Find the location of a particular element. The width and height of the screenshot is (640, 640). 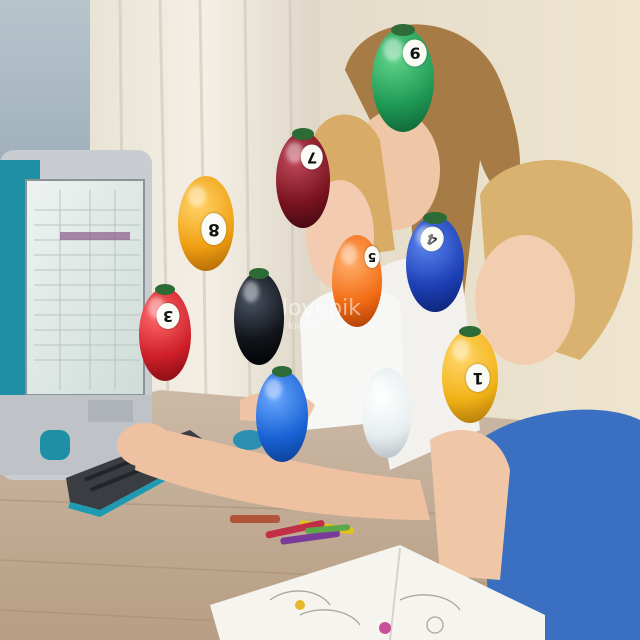

ball-number-label: 5 is located at coordinates (372, 257).